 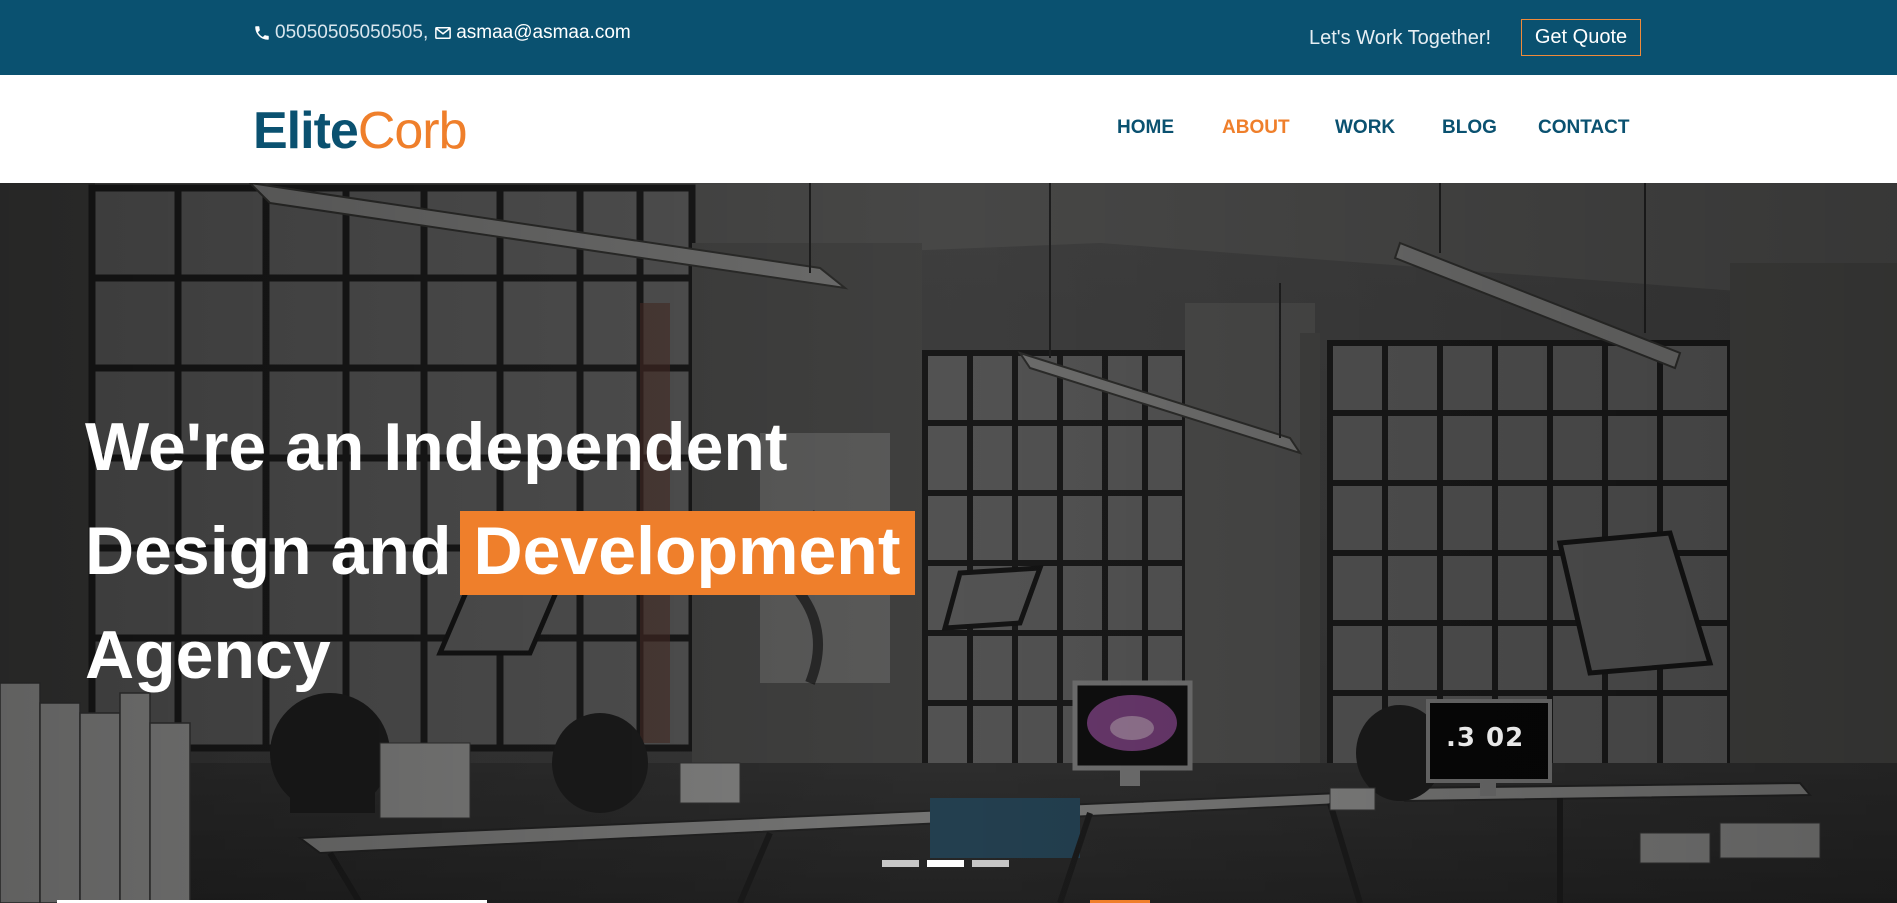 What do you see at coordinates (1583, 128) in the screenshot?
I see `nav-contact: CONTACT` at bounding box center [1583, 128].